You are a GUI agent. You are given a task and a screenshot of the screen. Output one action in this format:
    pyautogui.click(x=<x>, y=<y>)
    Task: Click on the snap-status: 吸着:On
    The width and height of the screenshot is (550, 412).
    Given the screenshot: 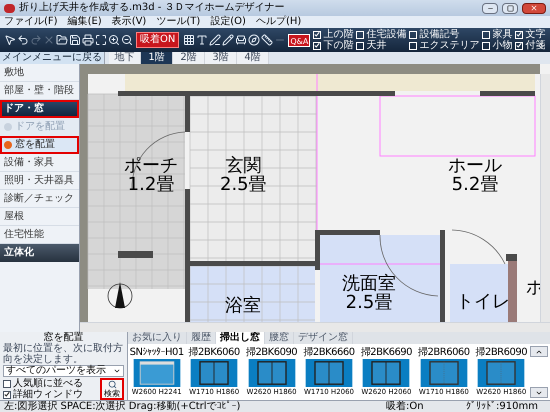 What is the action you would take?
    pyautogui.click(x=405, y=407)
    